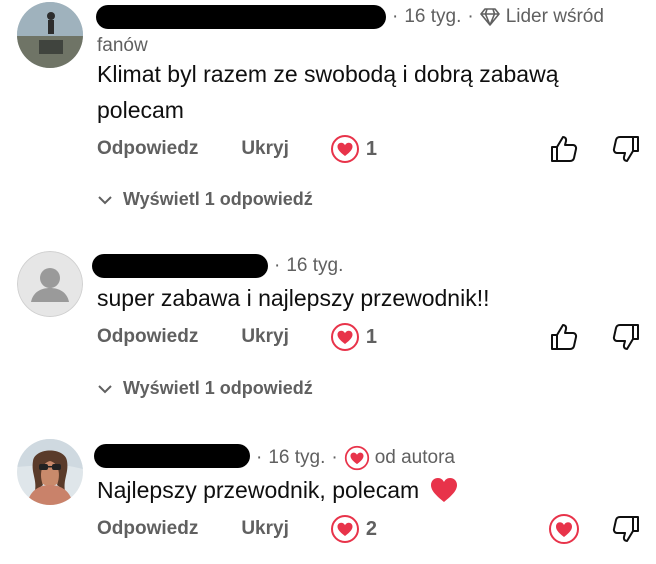  I want to click on heart-count: 2, so click(371, 528).